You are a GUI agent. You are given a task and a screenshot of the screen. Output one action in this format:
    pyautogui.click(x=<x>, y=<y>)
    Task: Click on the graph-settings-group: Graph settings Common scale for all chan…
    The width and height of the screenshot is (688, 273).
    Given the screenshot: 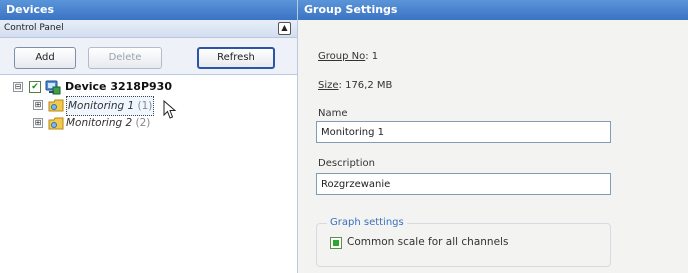 What is the action you would take?
    pyautogui.click(x=463, y=242)
    